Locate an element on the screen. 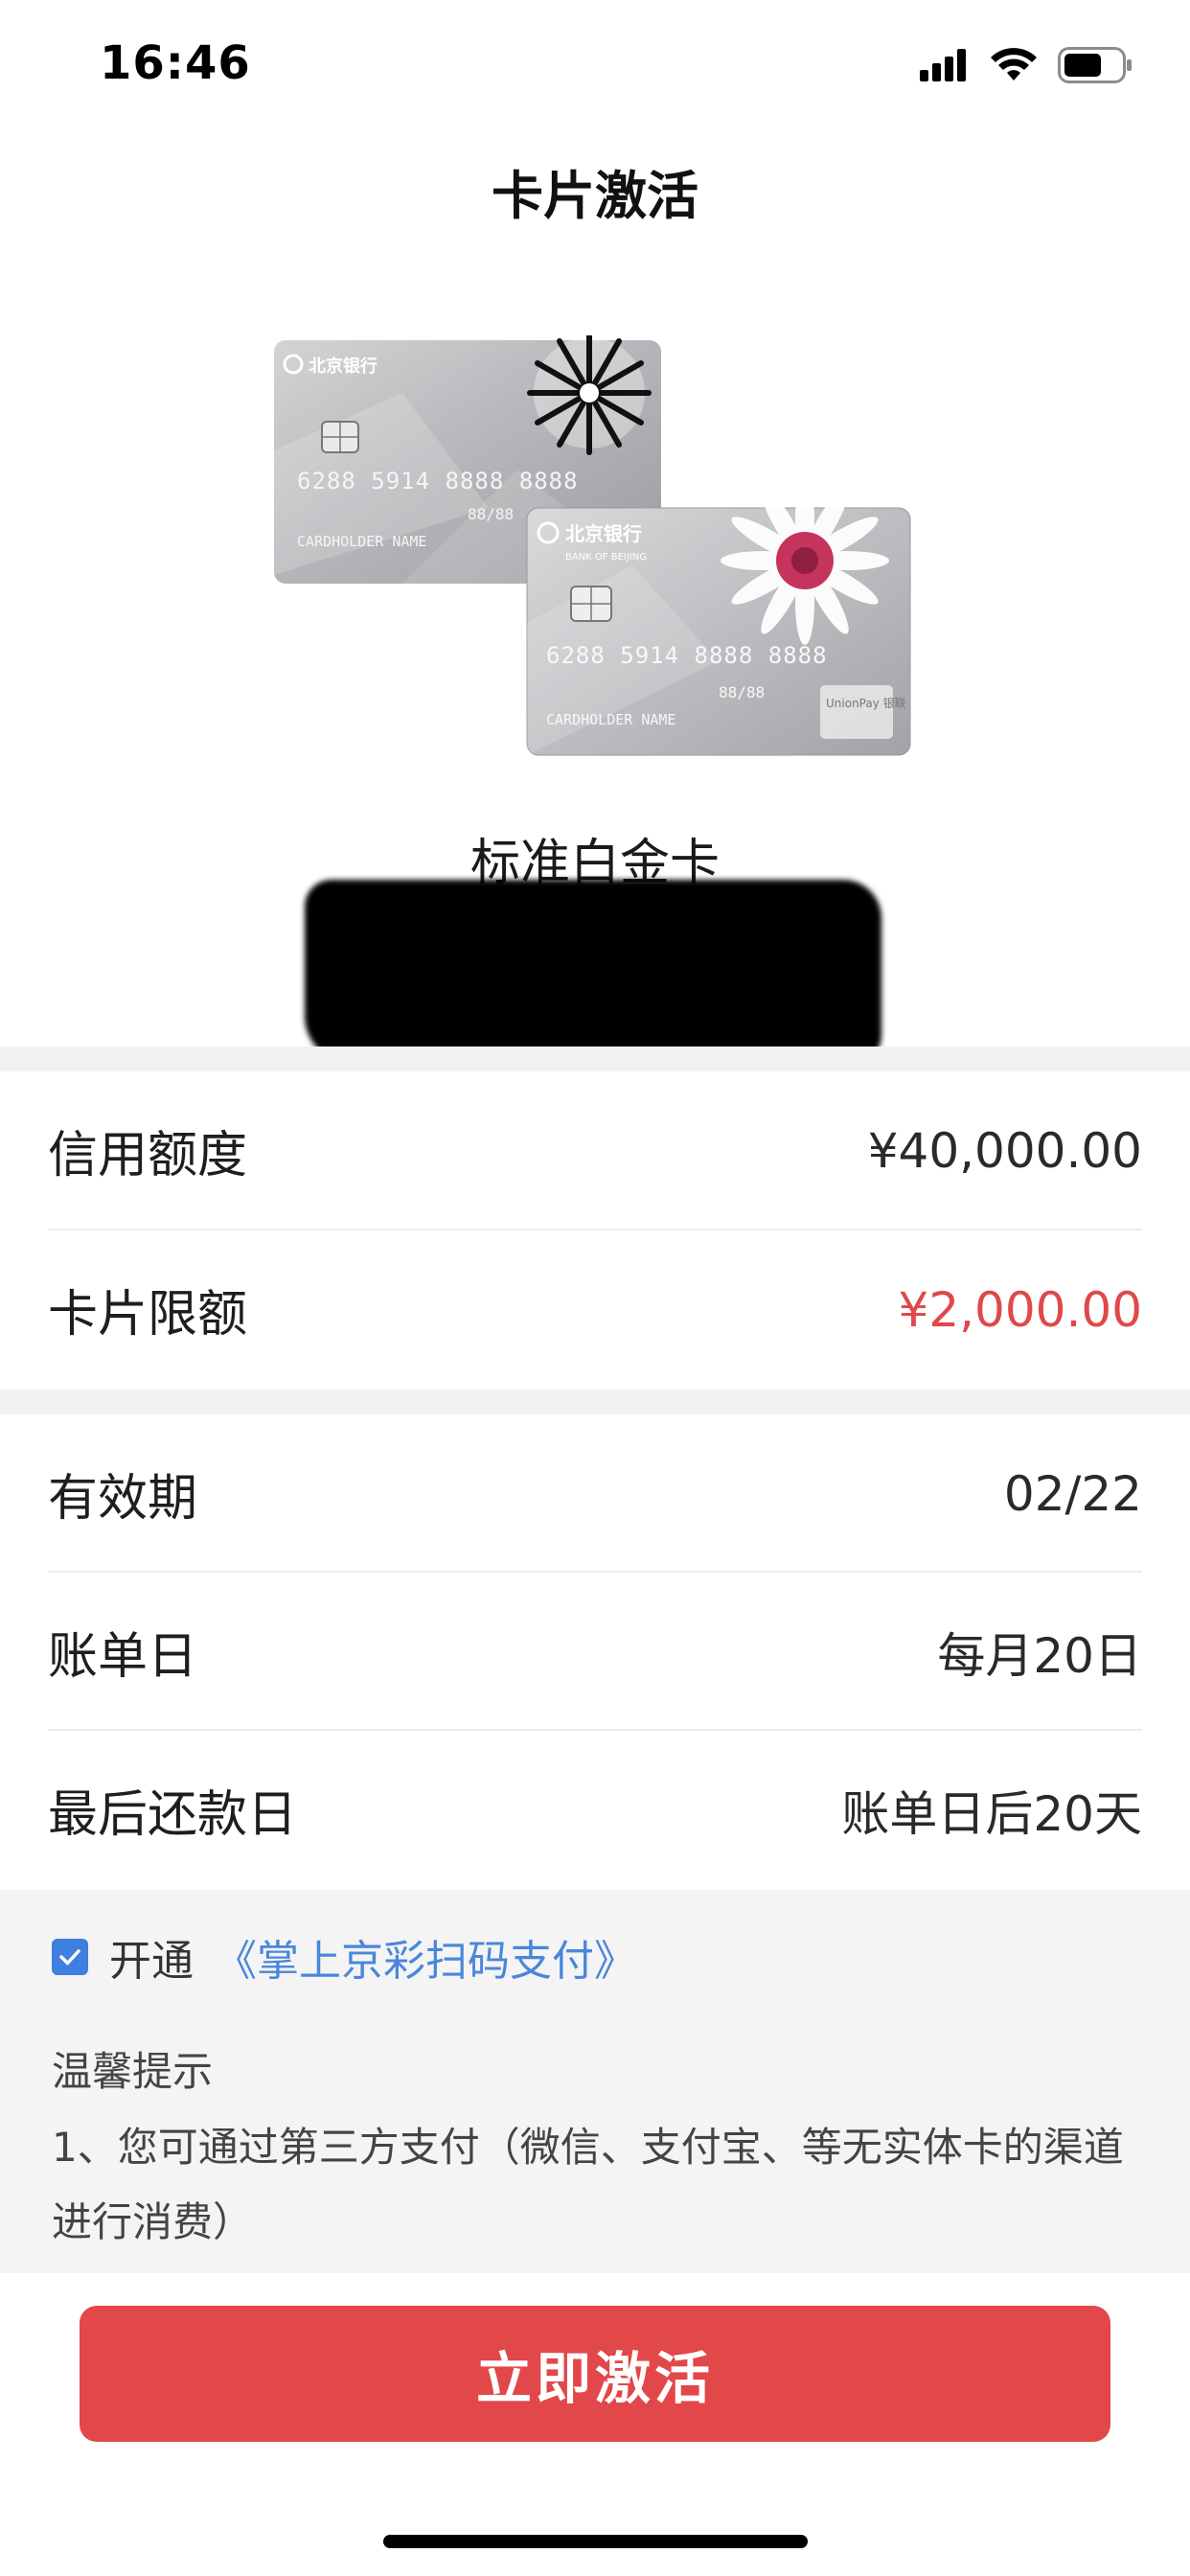 The image size is (1190, 2576). activate-button: 立即激活 is located at coordinates (595, 2374).